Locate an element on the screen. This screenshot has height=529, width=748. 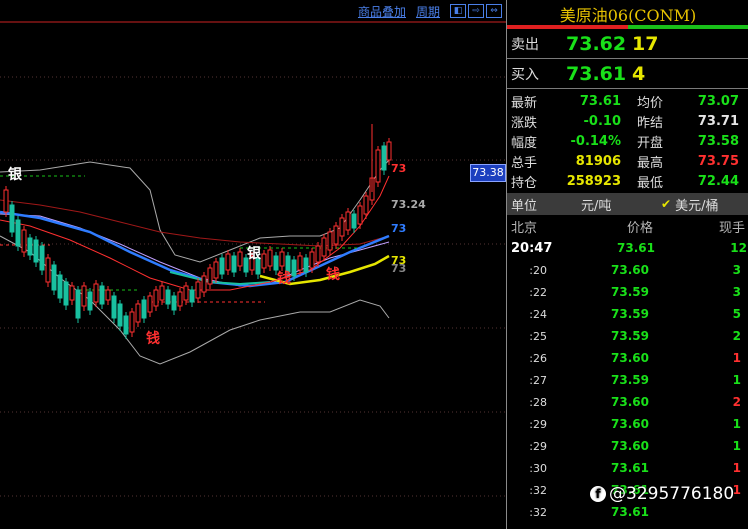
stat-label: 持仓 is located at coordinates (524, 183).